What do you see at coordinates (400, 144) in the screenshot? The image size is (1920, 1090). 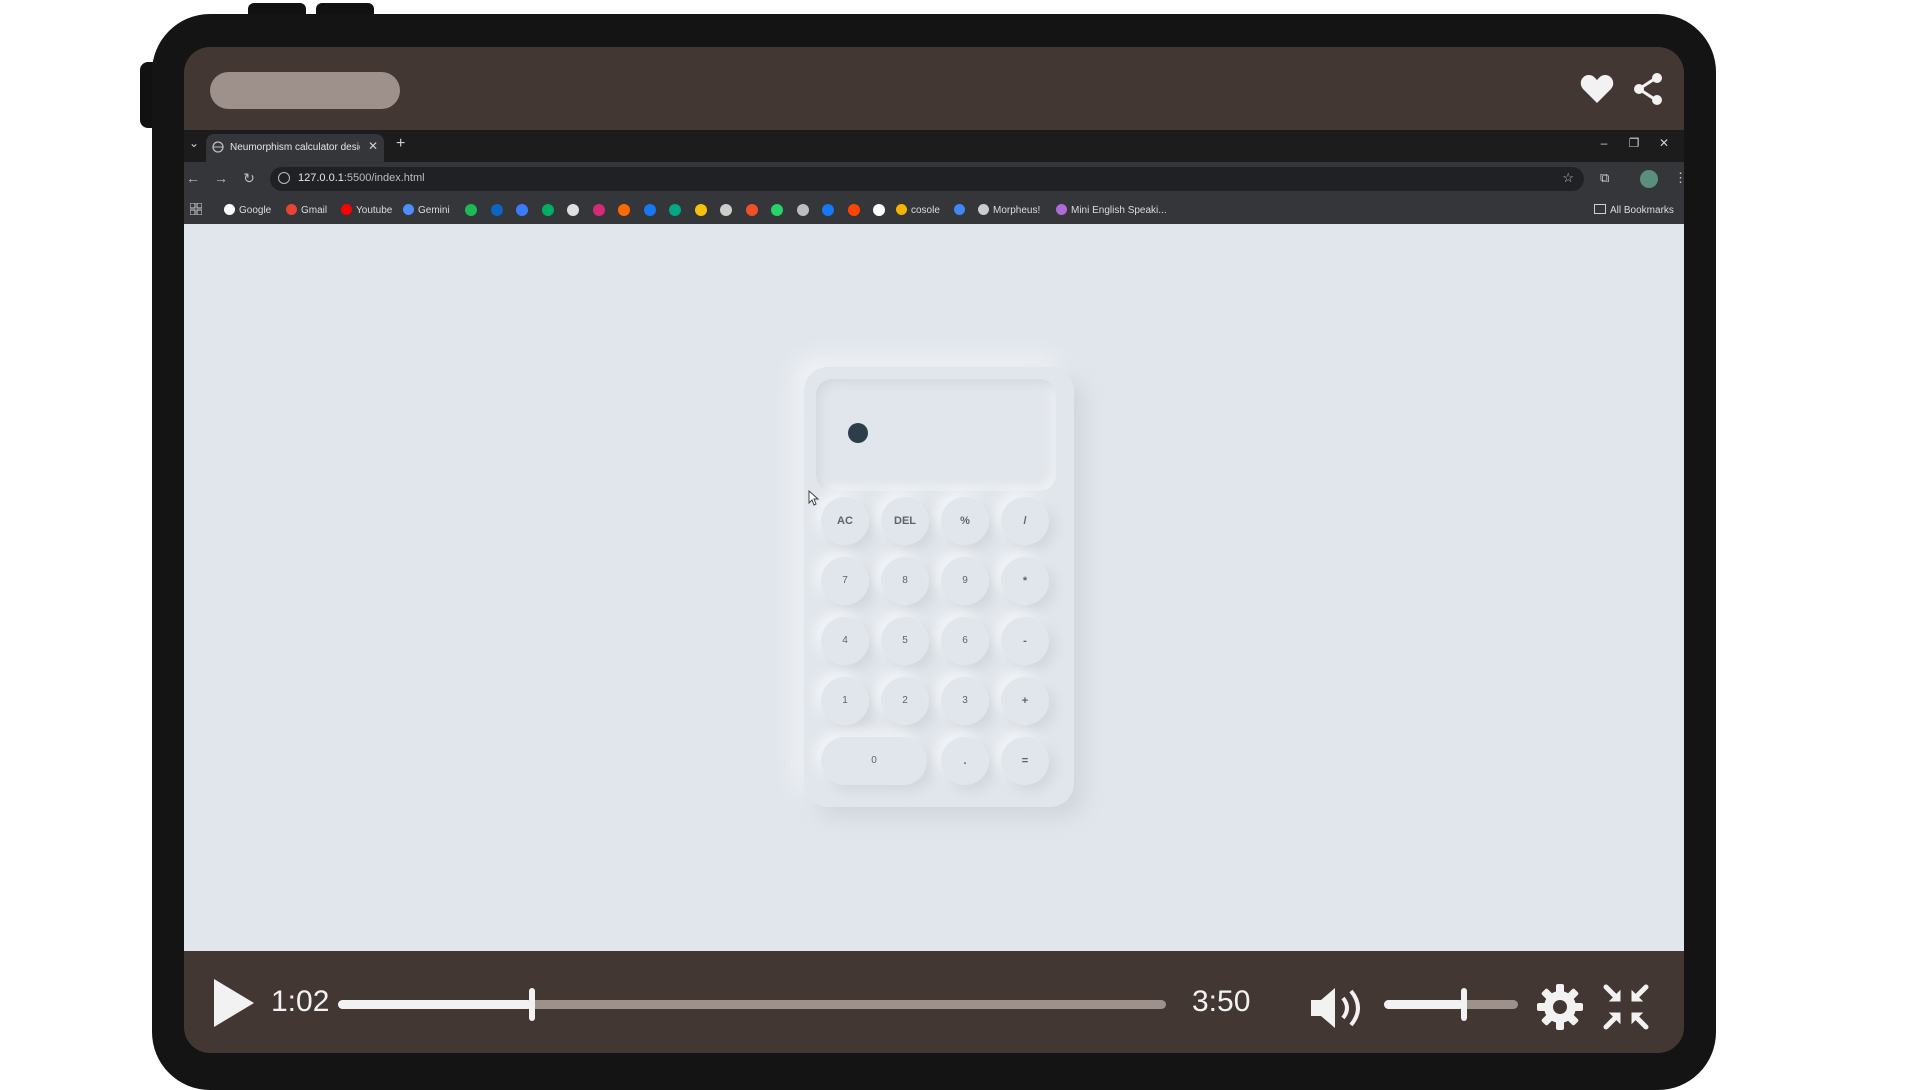 I see `new-tab-icon: +` at bounding box center [400, 144].